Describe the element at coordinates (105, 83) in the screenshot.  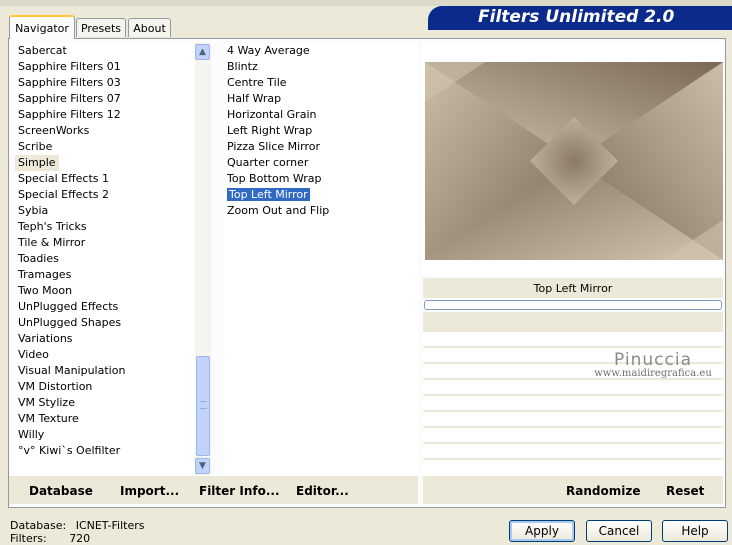
I see `category-item: Sapphire Filters 03` at that location.